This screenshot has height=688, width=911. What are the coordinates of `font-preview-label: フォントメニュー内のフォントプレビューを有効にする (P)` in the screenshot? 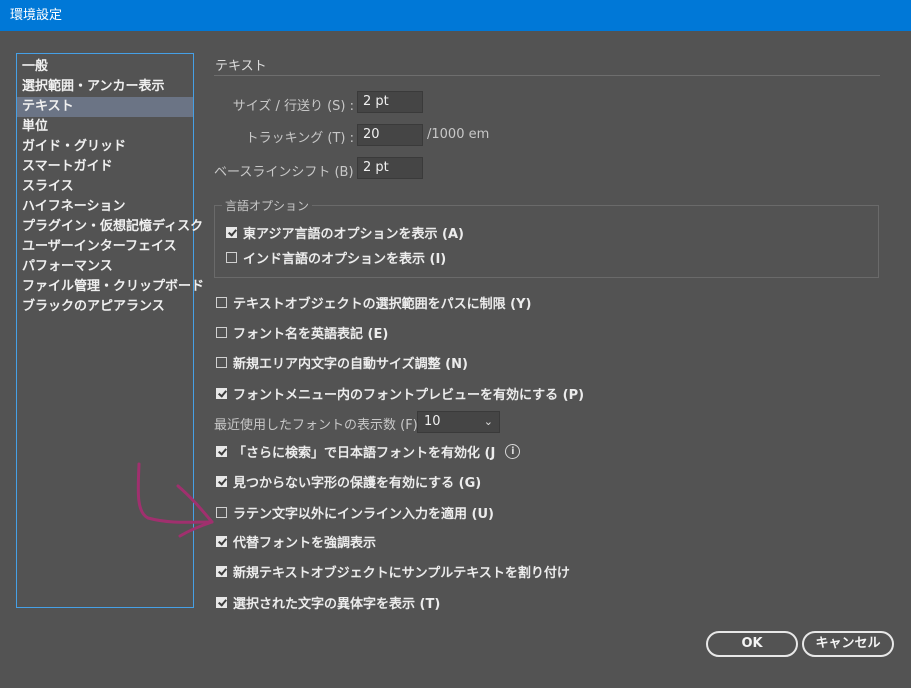 It's located at (409, 395).